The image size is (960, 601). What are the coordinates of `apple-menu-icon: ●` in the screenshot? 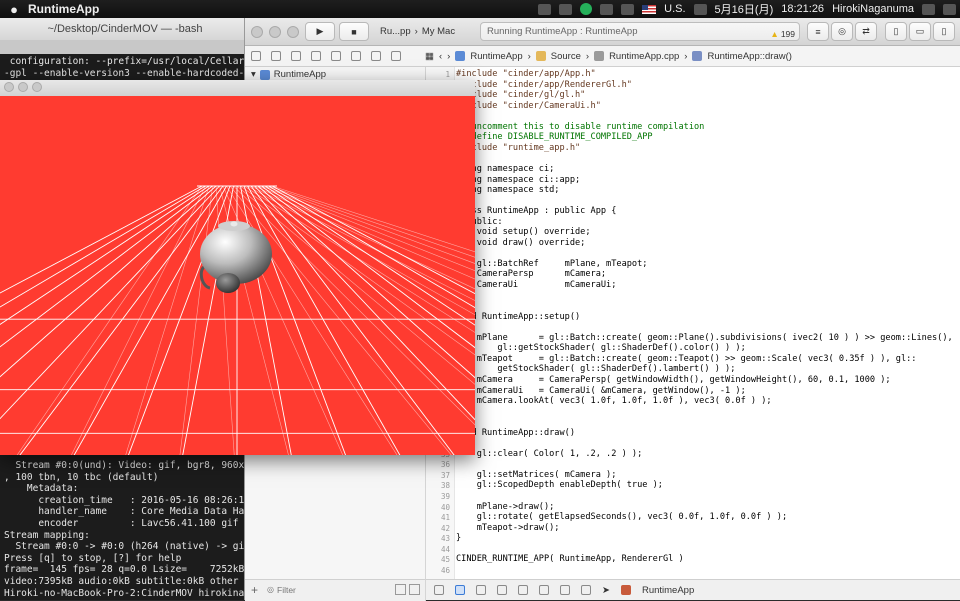 It's located at (14, 9).